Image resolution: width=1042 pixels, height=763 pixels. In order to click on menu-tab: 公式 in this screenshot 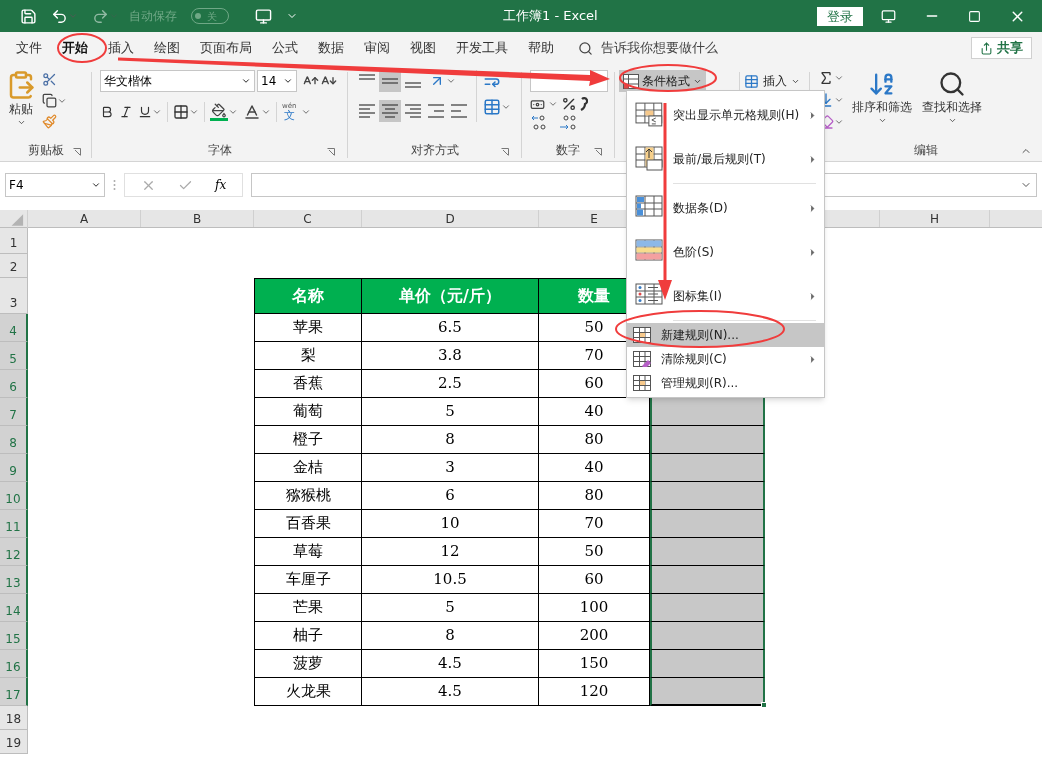, I will do `click(285, 48)`.